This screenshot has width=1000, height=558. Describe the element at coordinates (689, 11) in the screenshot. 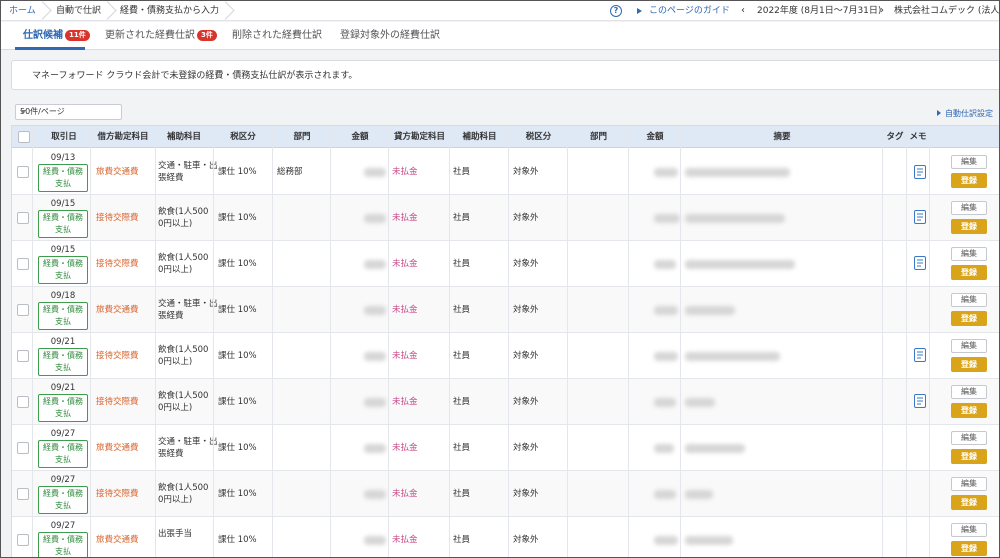

I see `page-guide-link: このページのガイド` at that location.